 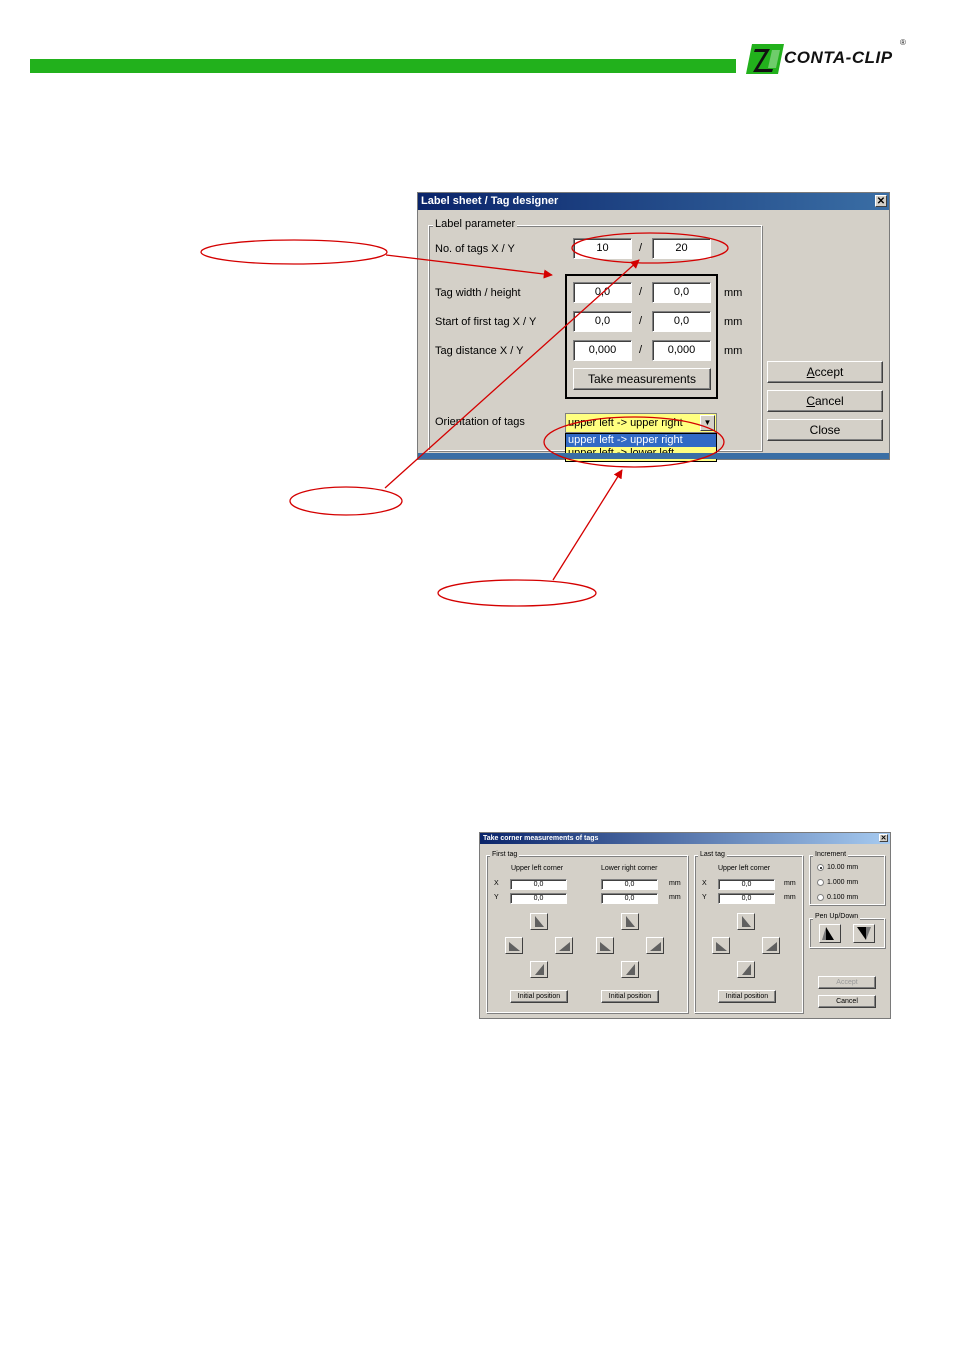 I want to click on first-ul-x-field: 0,0, so click(x=538, y=884).